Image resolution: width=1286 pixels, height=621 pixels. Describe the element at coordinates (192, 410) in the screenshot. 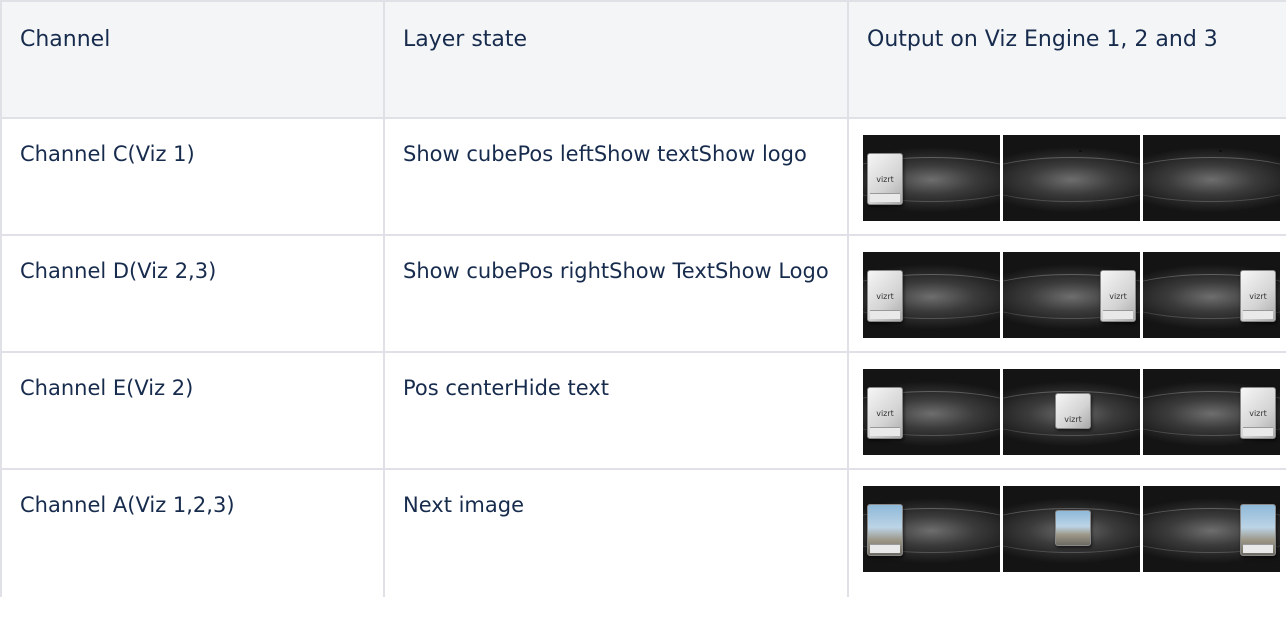

I see `channel-cell: Channel E(Viz 2)` at that location.